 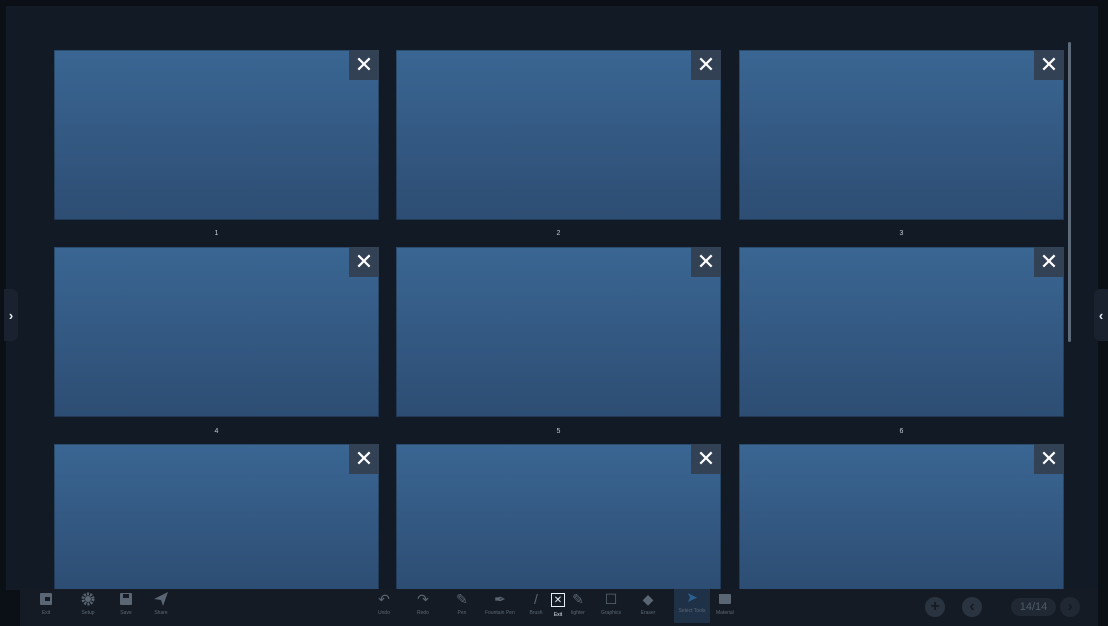 I want to click on page-number: 1, so click(x=216, y=233).